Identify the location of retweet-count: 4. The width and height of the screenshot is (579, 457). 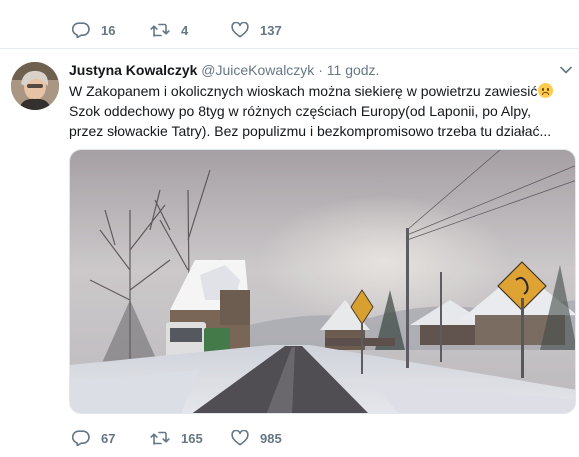
(185, 30).